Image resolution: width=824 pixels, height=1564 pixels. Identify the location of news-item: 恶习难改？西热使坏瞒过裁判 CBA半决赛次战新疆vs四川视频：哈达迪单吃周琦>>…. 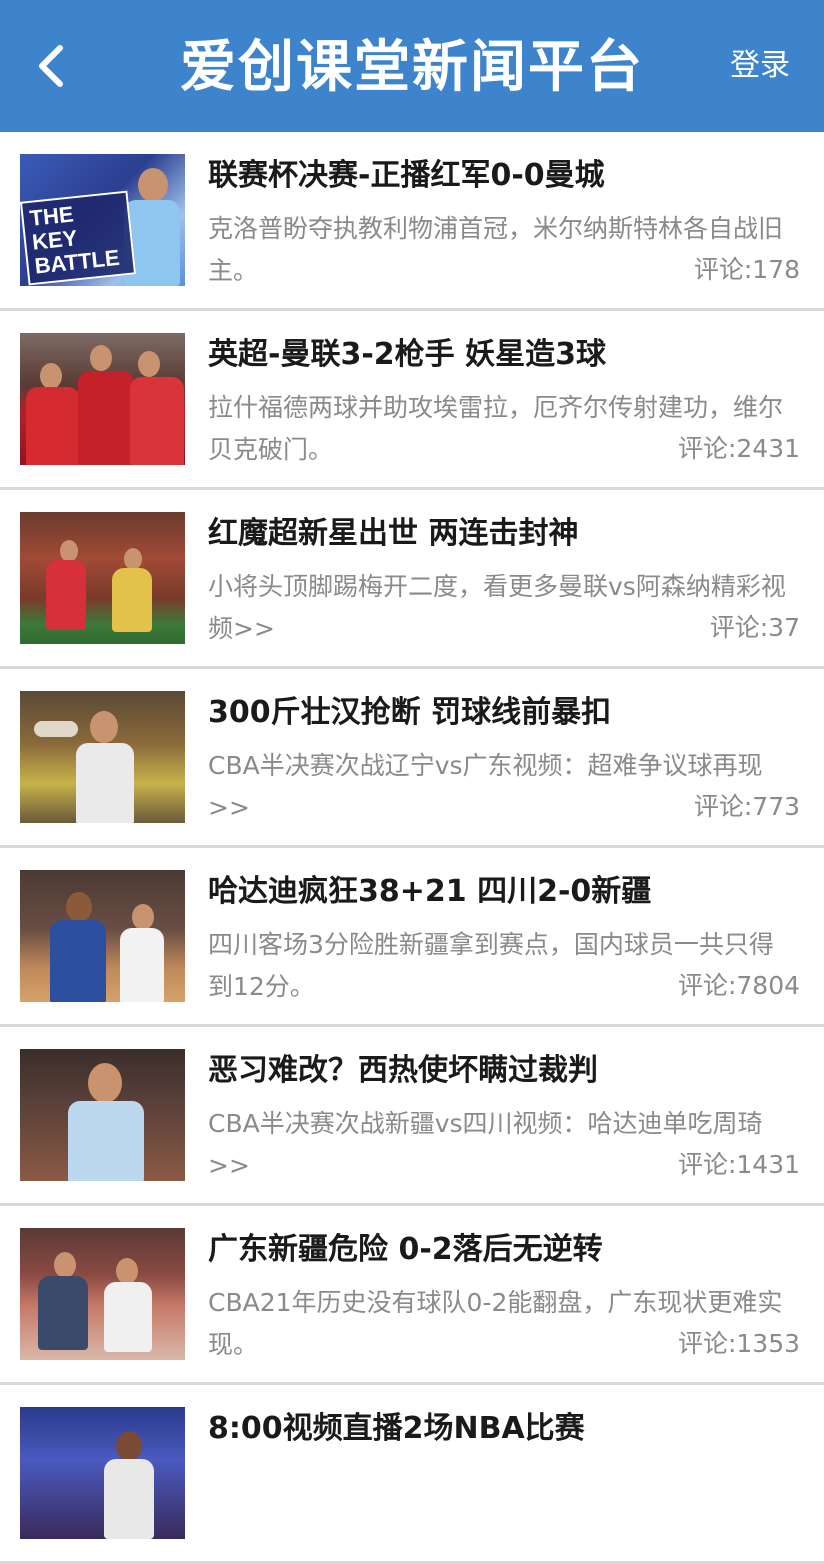
(412, 1116).